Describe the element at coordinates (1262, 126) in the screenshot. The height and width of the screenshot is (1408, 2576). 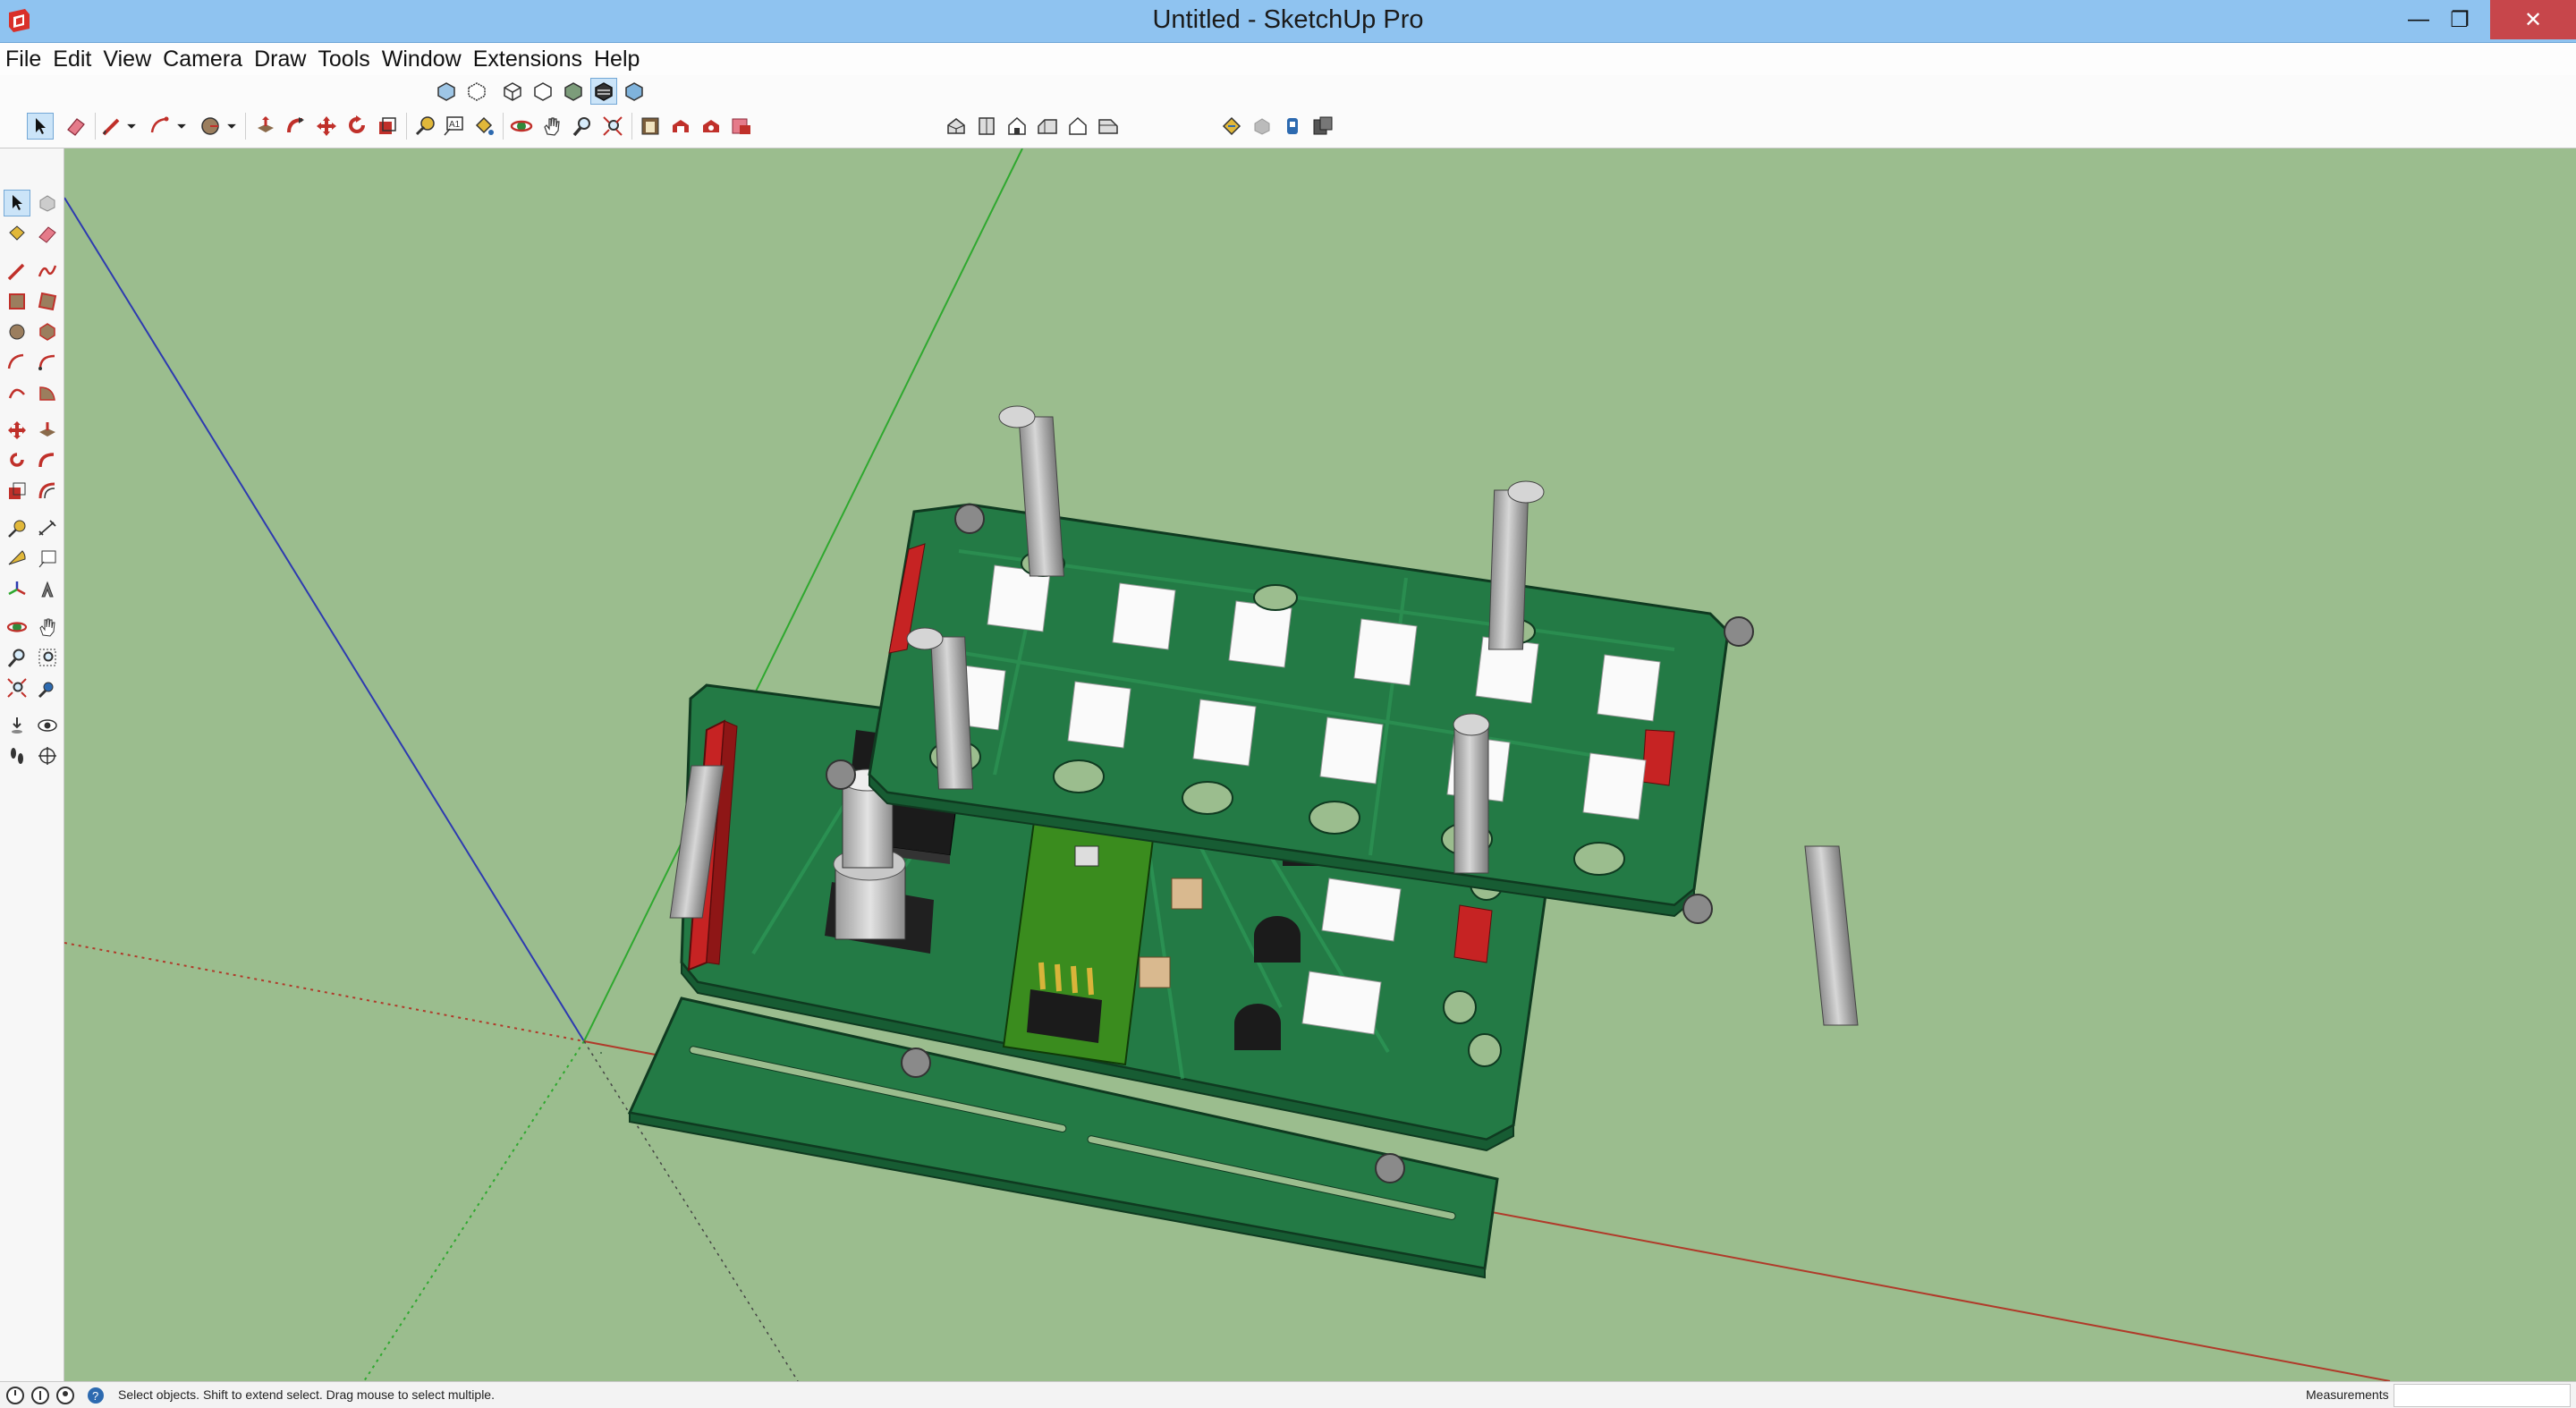
I see `display-section-planes-button` at that location.